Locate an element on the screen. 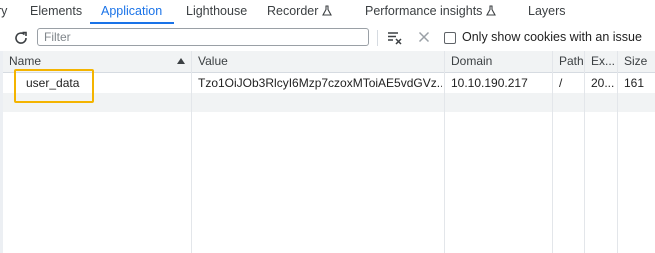  tab-recorder-label: Recorder is located at coordinates (293, 11).